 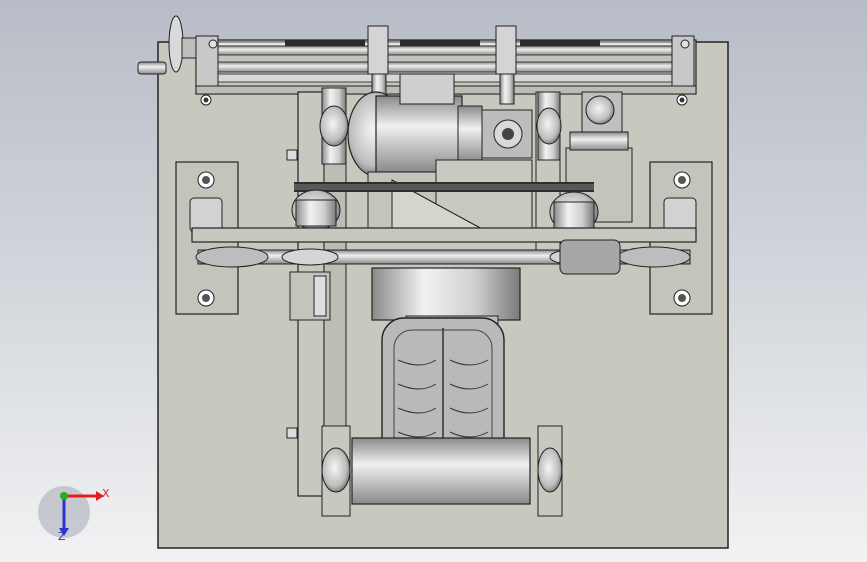 What do you see at coordinates (310, 296) in the screenshot?
I see `tension-bracket` at bounding box center [310, 296].